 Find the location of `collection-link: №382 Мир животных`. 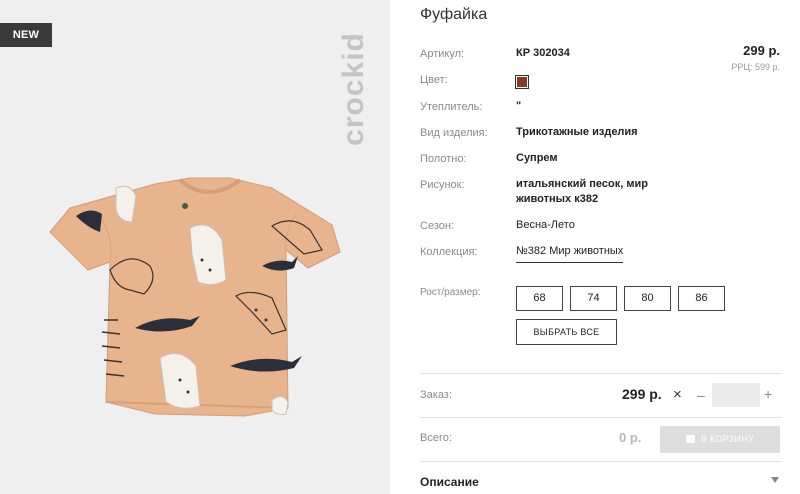

collection-link: №382 Мир животных is located at coordinates (570, 253).